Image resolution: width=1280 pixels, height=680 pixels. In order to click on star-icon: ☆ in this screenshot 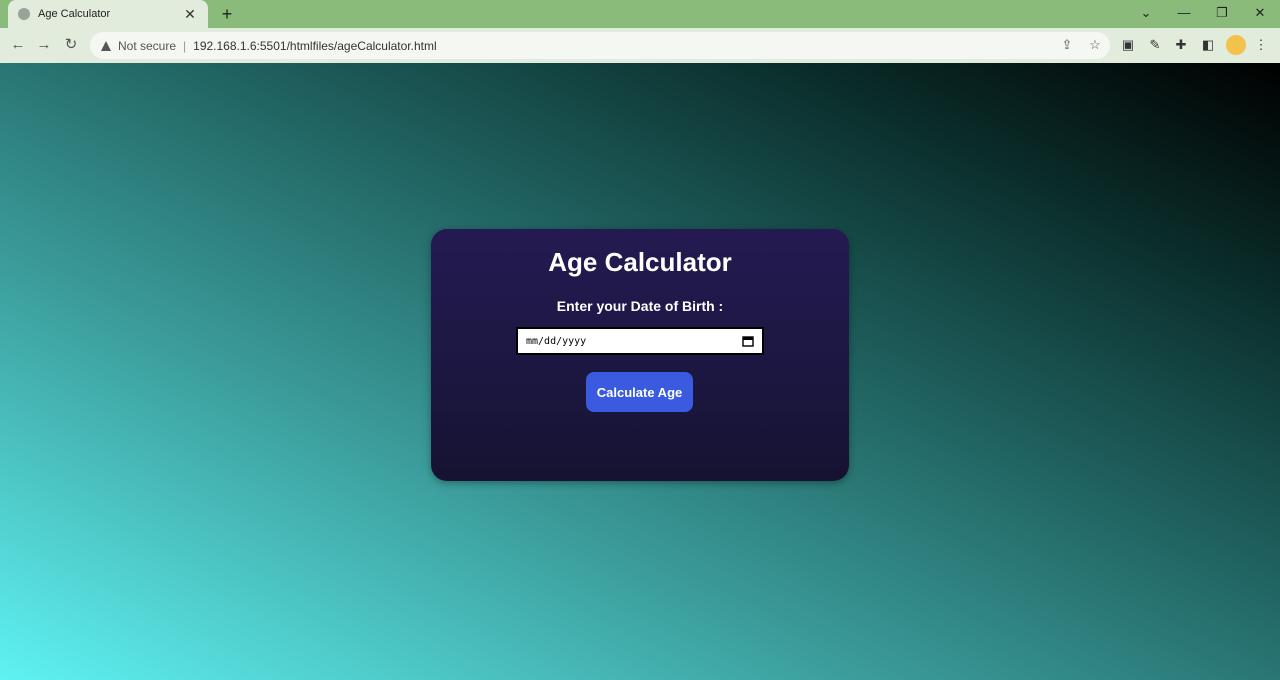, I will do `click(1095, 45)`.